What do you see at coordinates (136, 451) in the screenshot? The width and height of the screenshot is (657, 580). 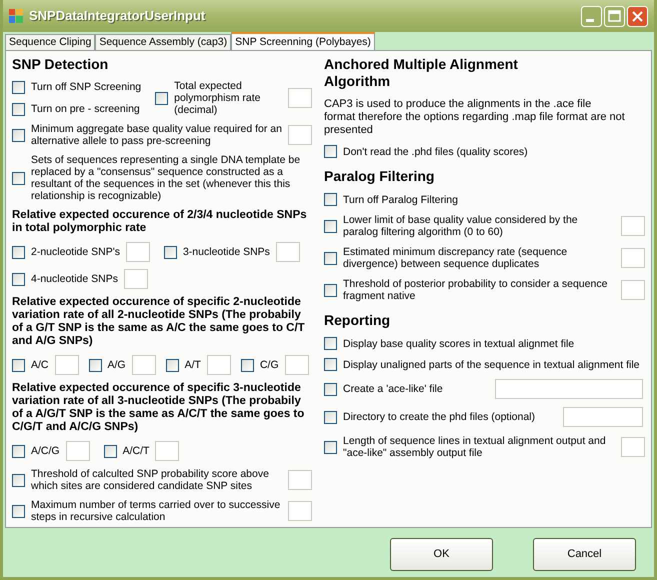 I see `checkbox-label: A/C/T` at bounding box center [136, 451].